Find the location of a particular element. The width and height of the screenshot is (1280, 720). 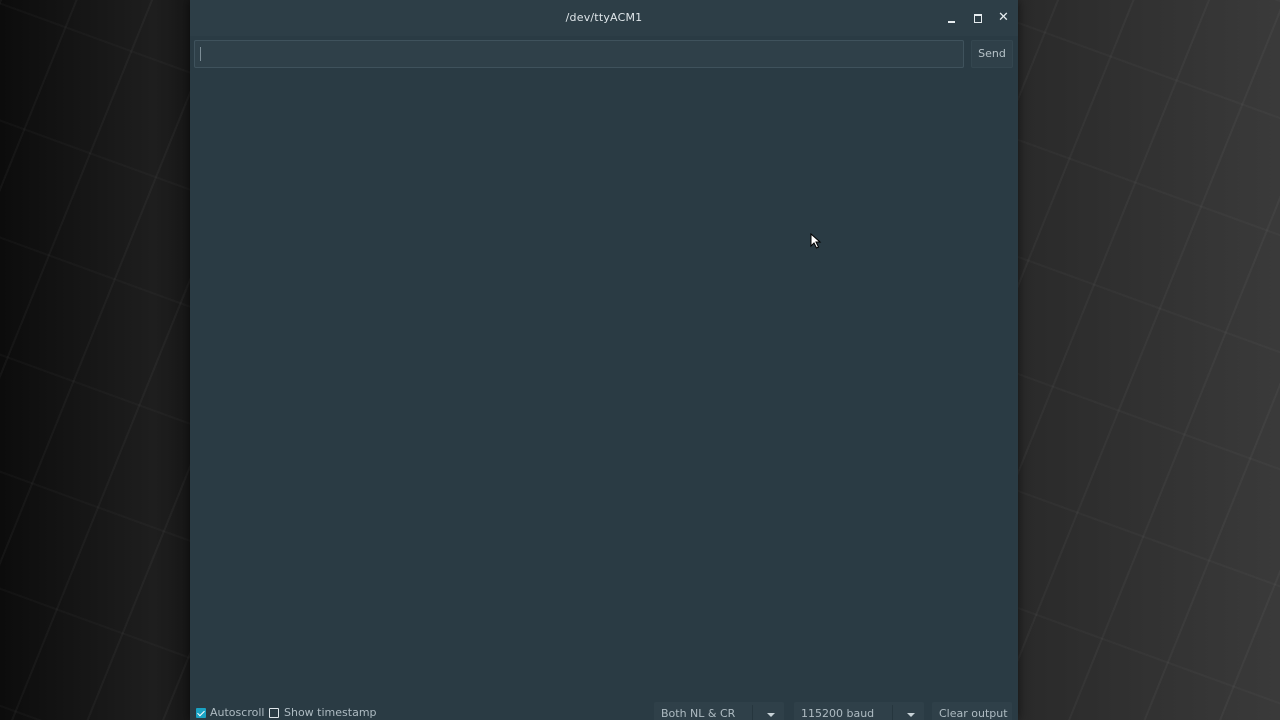

clear-output-button: Clear output is located at coordinates (972, 711).